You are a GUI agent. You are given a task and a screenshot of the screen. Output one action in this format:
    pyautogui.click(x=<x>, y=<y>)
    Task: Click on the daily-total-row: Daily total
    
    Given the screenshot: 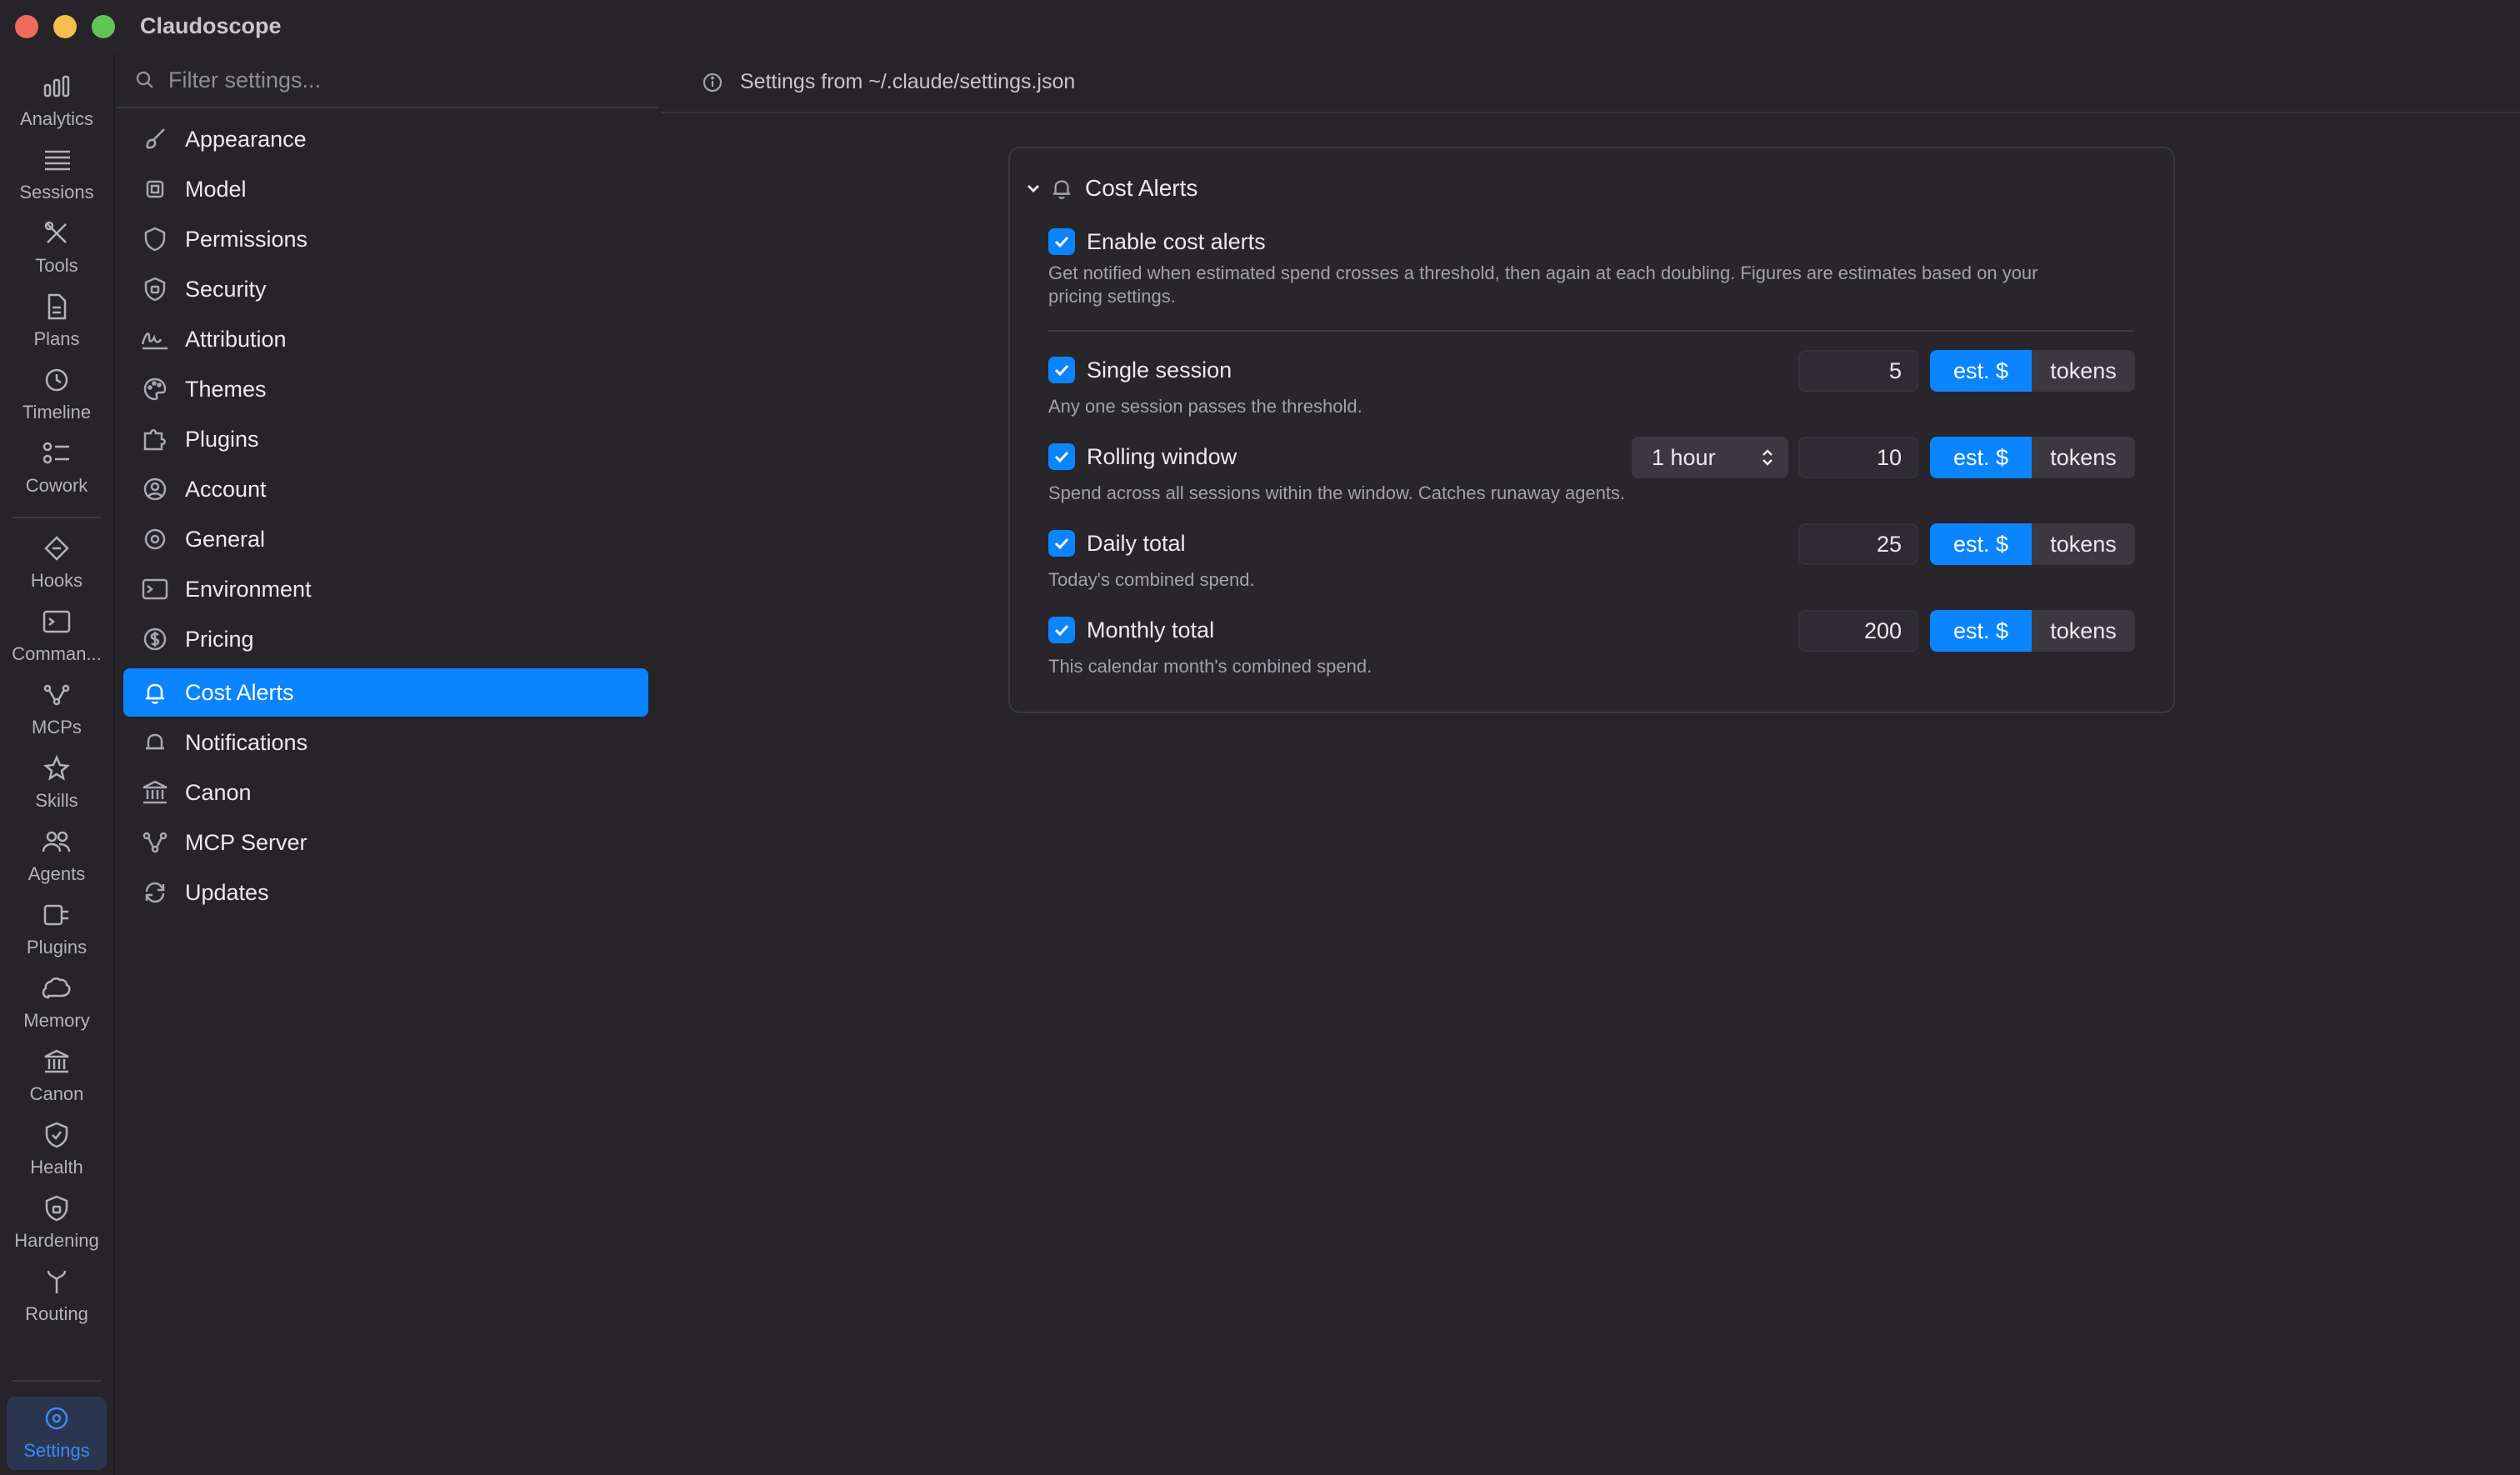 What is the action you would take?
    pyautogui.click(x=1117, y=543)
    